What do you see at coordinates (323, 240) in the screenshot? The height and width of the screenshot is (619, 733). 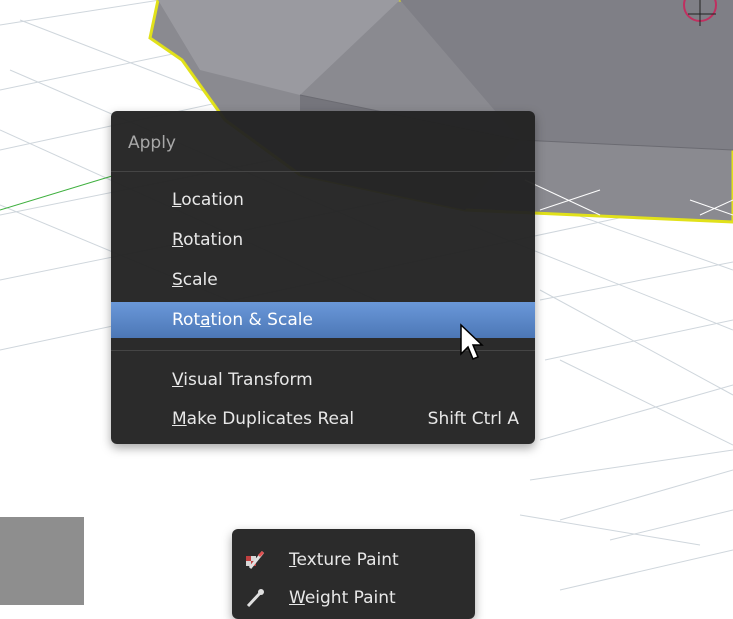 I see `menu-item-rotation: Rotation` at bounding box center [323, 240].